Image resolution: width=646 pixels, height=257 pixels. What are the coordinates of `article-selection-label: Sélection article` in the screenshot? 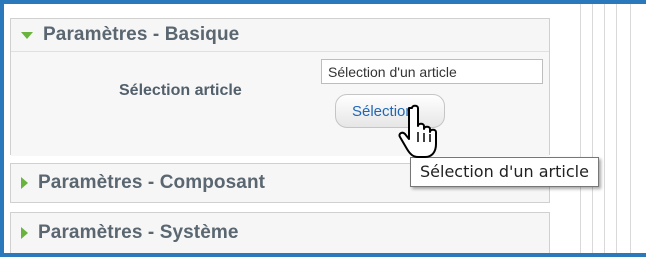 It's located at (180, 90).